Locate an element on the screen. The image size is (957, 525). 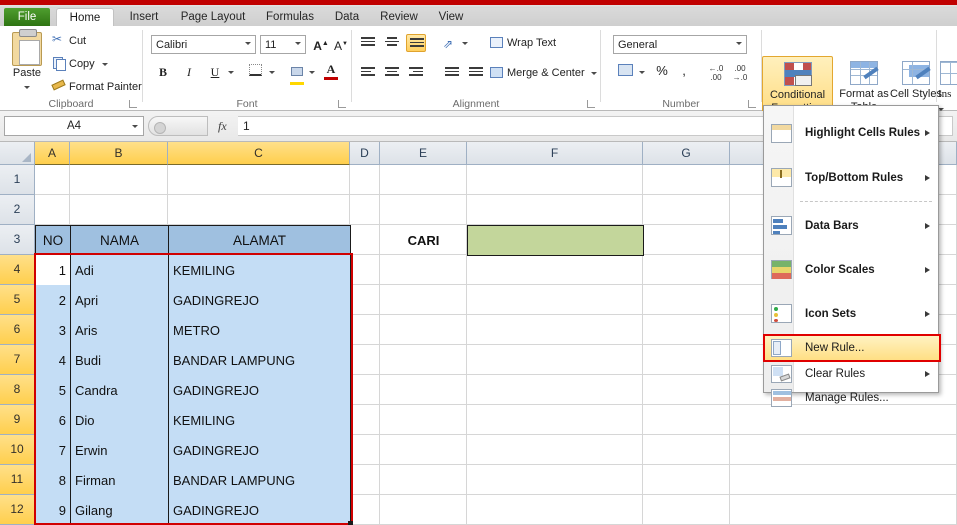
formula-bar-buttons is located at coordinates (178, 126).